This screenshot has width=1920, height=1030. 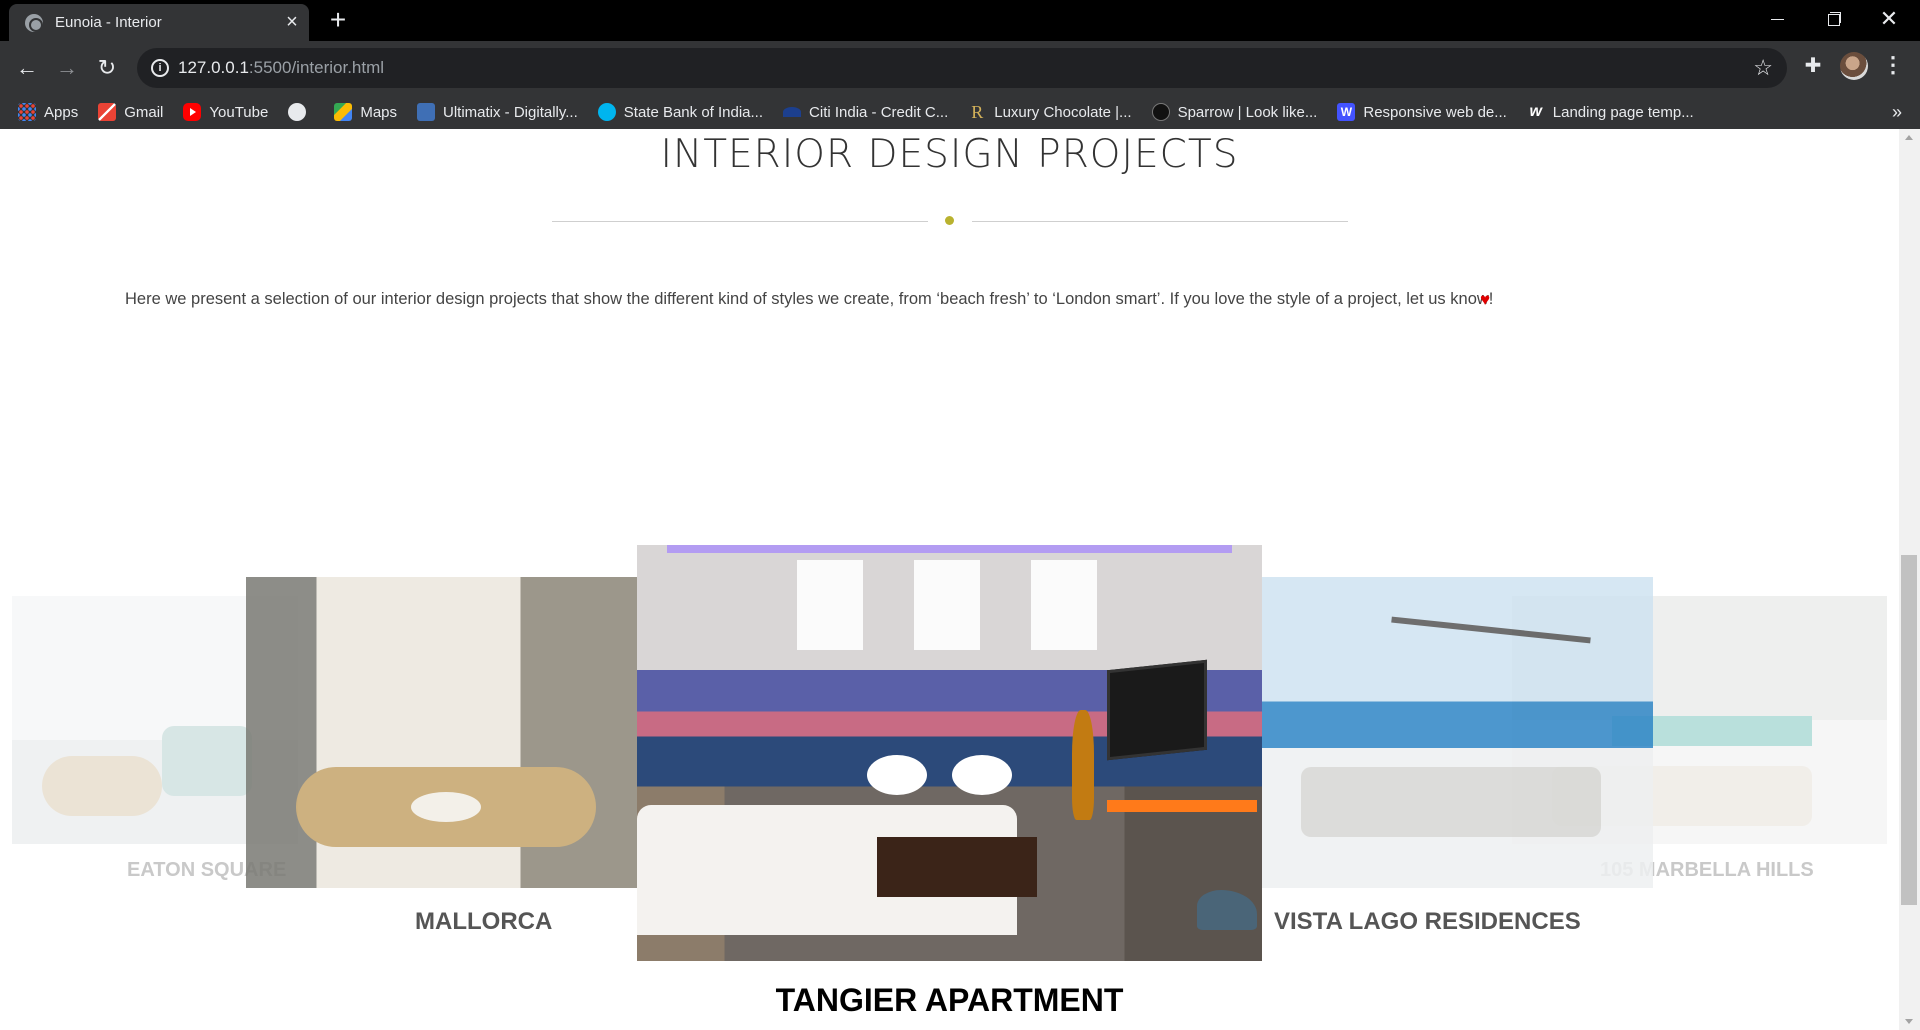 What do you see at coordinates (1813, 66) in the screenshot?
I see `extensions-puzzle-icon: ✚` at bounding box center [1813, 66].